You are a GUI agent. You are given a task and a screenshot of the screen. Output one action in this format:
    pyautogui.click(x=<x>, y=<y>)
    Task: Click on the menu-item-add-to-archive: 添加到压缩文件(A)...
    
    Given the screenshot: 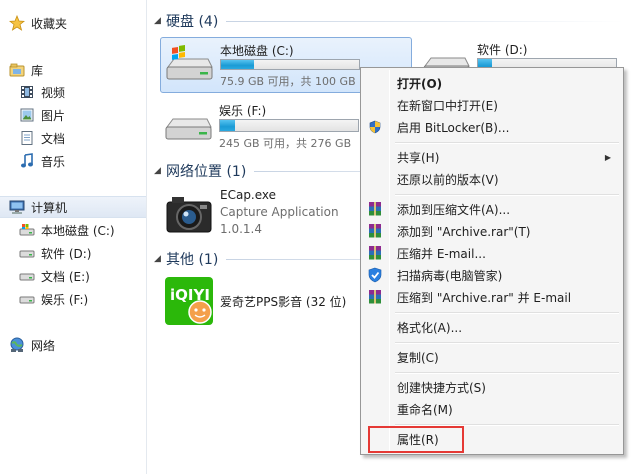 What is the action you would take?
    pyautogui.click(x=492, y=209)
    